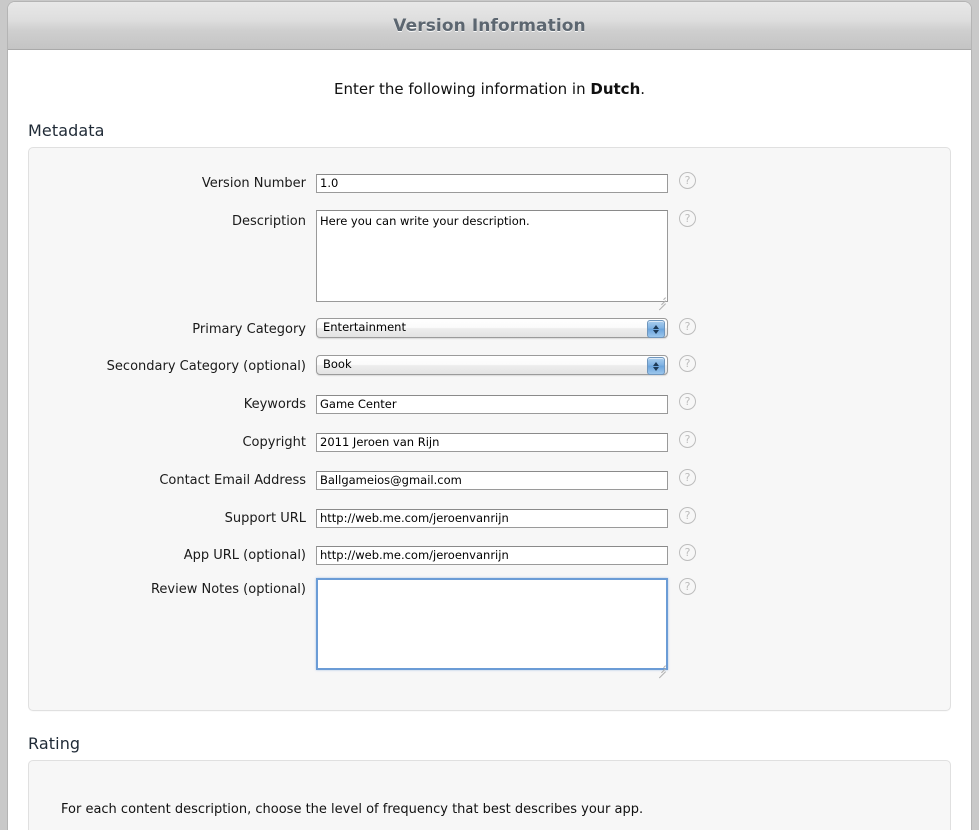 The image size is (979, 830). I want to click on window-title: Version Information, so click(489, 25).